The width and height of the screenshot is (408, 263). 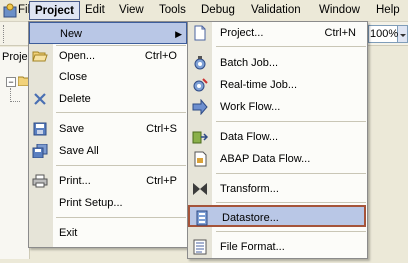 What do you see at coordinates (339, 10) in the screenshot?
I see `menu-window: Window` at bounding box center [339, 10].